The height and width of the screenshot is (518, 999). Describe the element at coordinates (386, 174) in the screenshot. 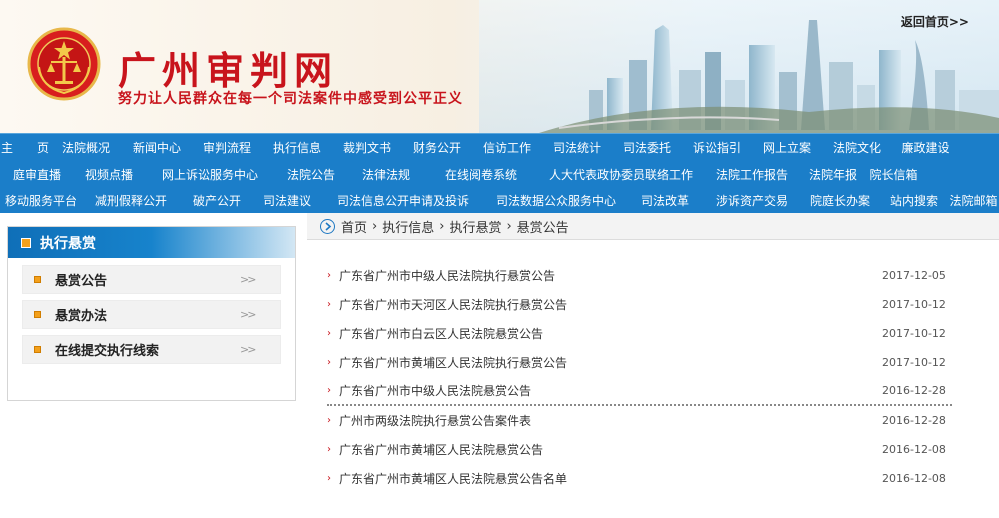

I see `nav-item: 法律法规` at that location.